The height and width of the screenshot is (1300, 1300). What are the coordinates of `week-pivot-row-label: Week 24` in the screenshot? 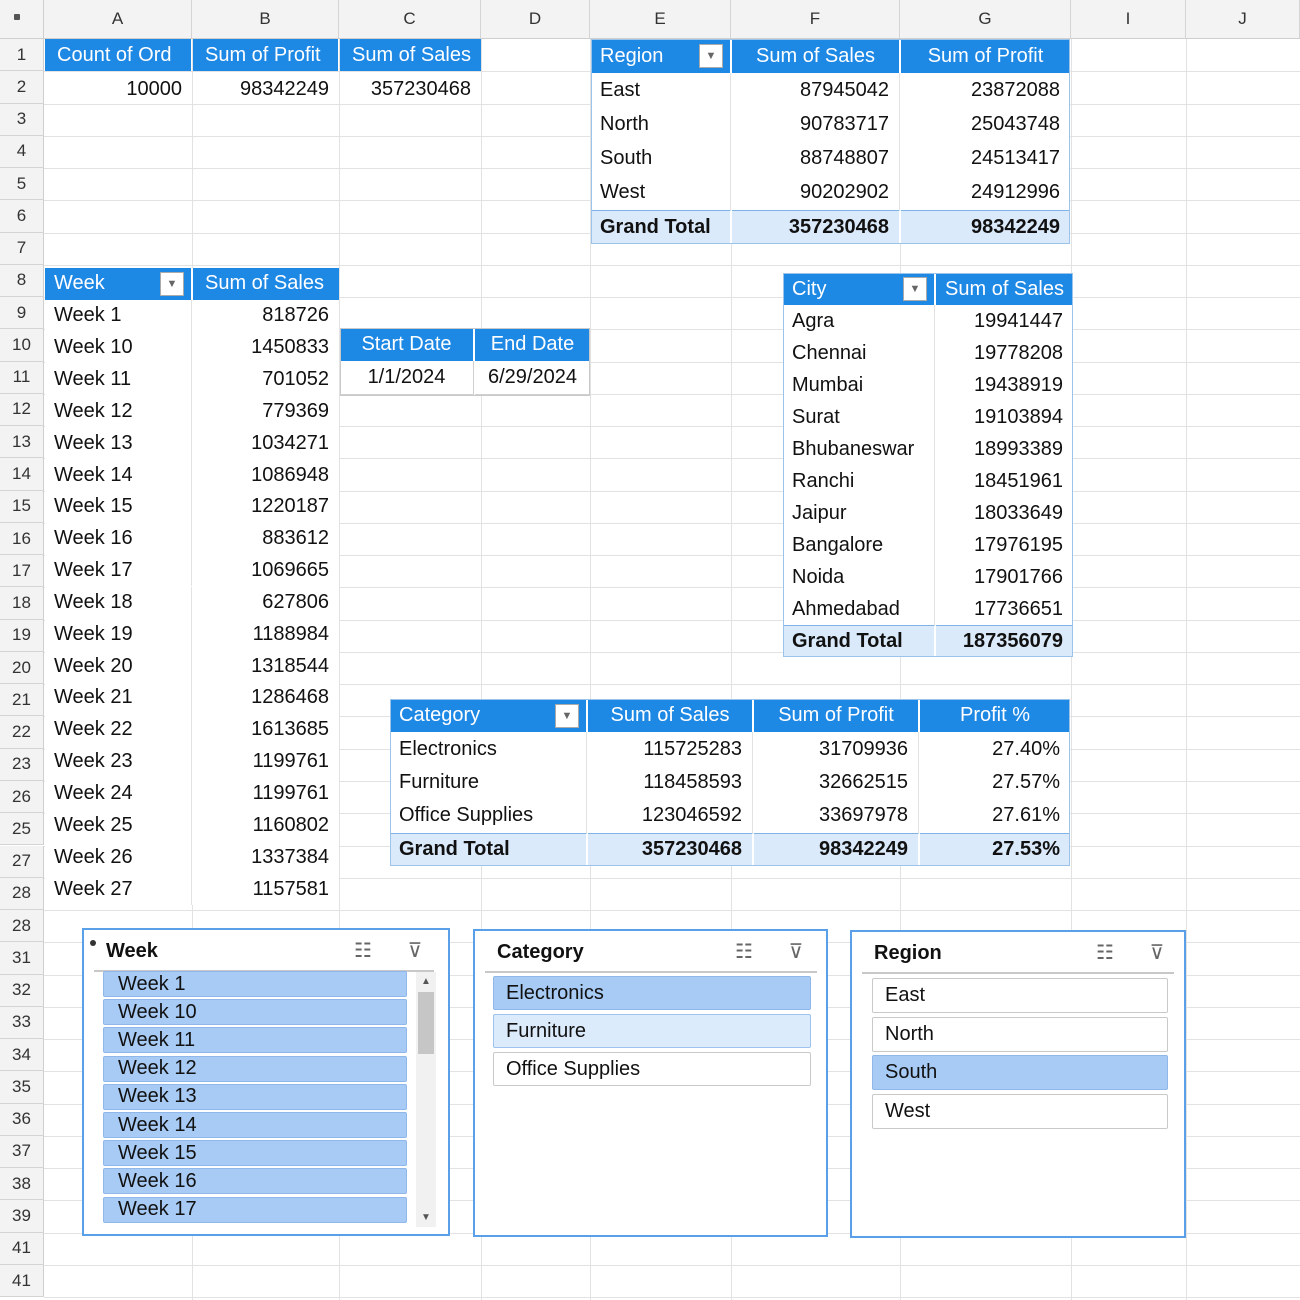 It's located at (118, 793).